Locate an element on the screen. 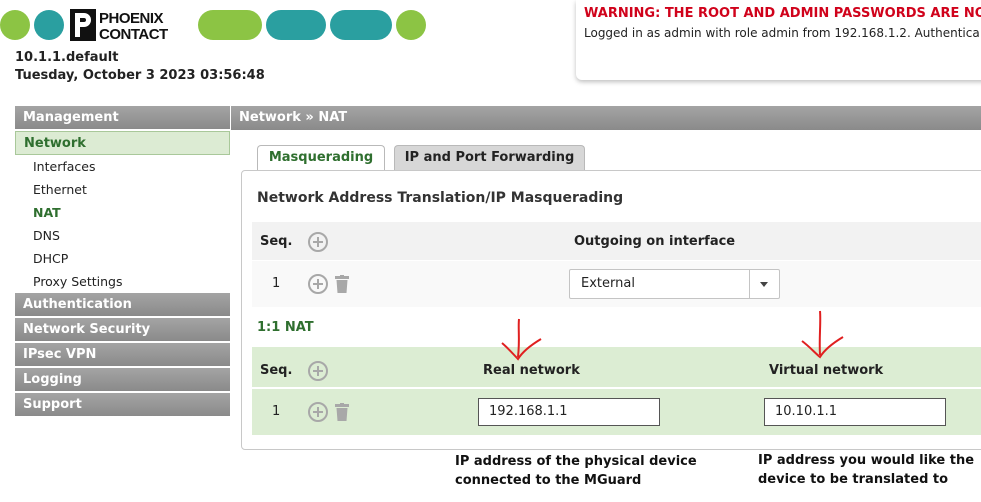 This screenshot has height=502, width=981. outgoing-interface-select: External is located at coordinates (674, 284).